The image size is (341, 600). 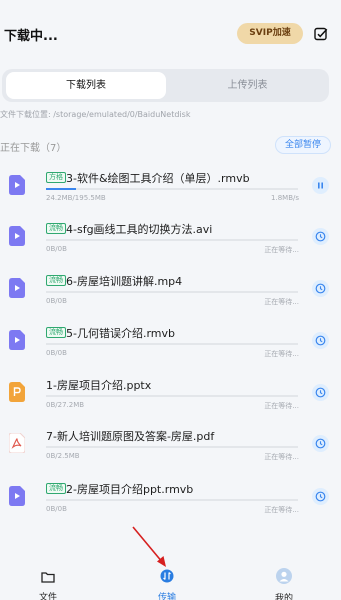 I want to click on svip-accelerate-button: SVIP加速, so click(x=270, y=33).